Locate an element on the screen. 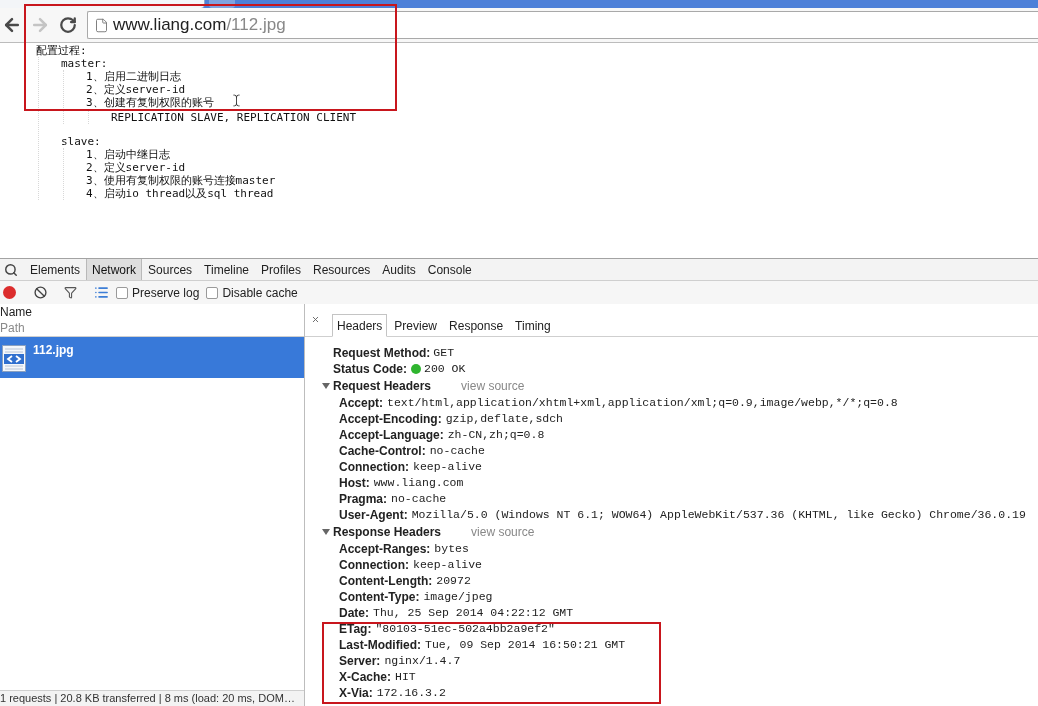  text-cursor-icon is located at coordinates (236, 100).